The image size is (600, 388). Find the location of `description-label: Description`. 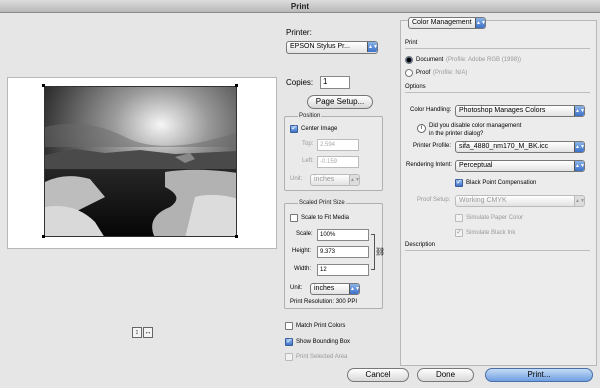

description-label: Description is located at coordinates (420, 245).